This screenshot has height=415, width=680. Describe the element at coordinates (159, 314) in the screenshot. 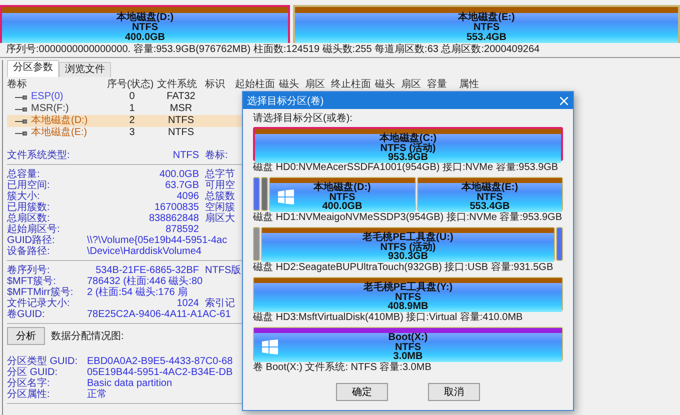

I see `field-value: 78E25C2A-9406-4A11-A1AC-61` at that location.